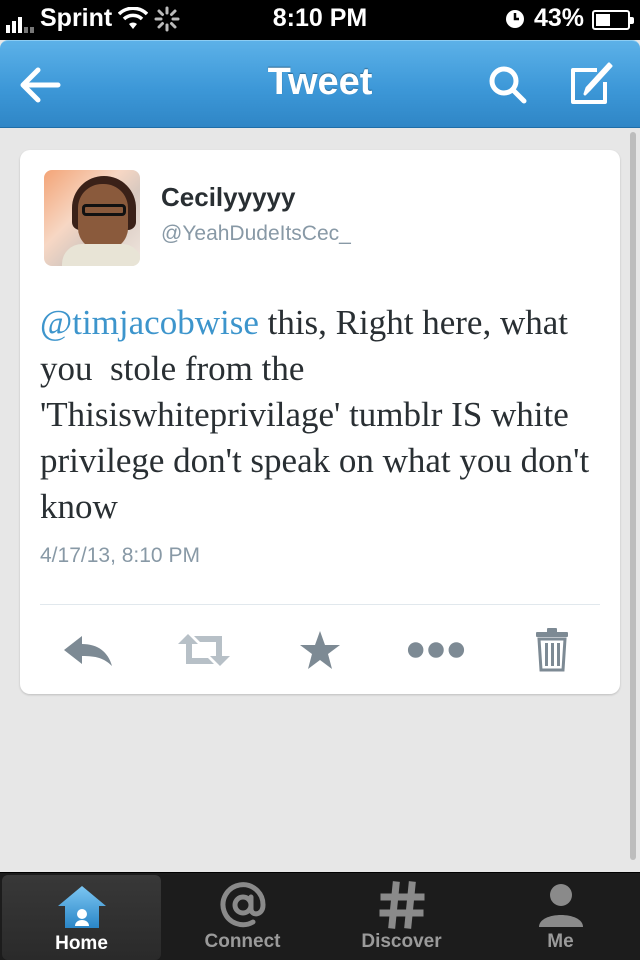  I want to click on delete-button, so click(552, 650).